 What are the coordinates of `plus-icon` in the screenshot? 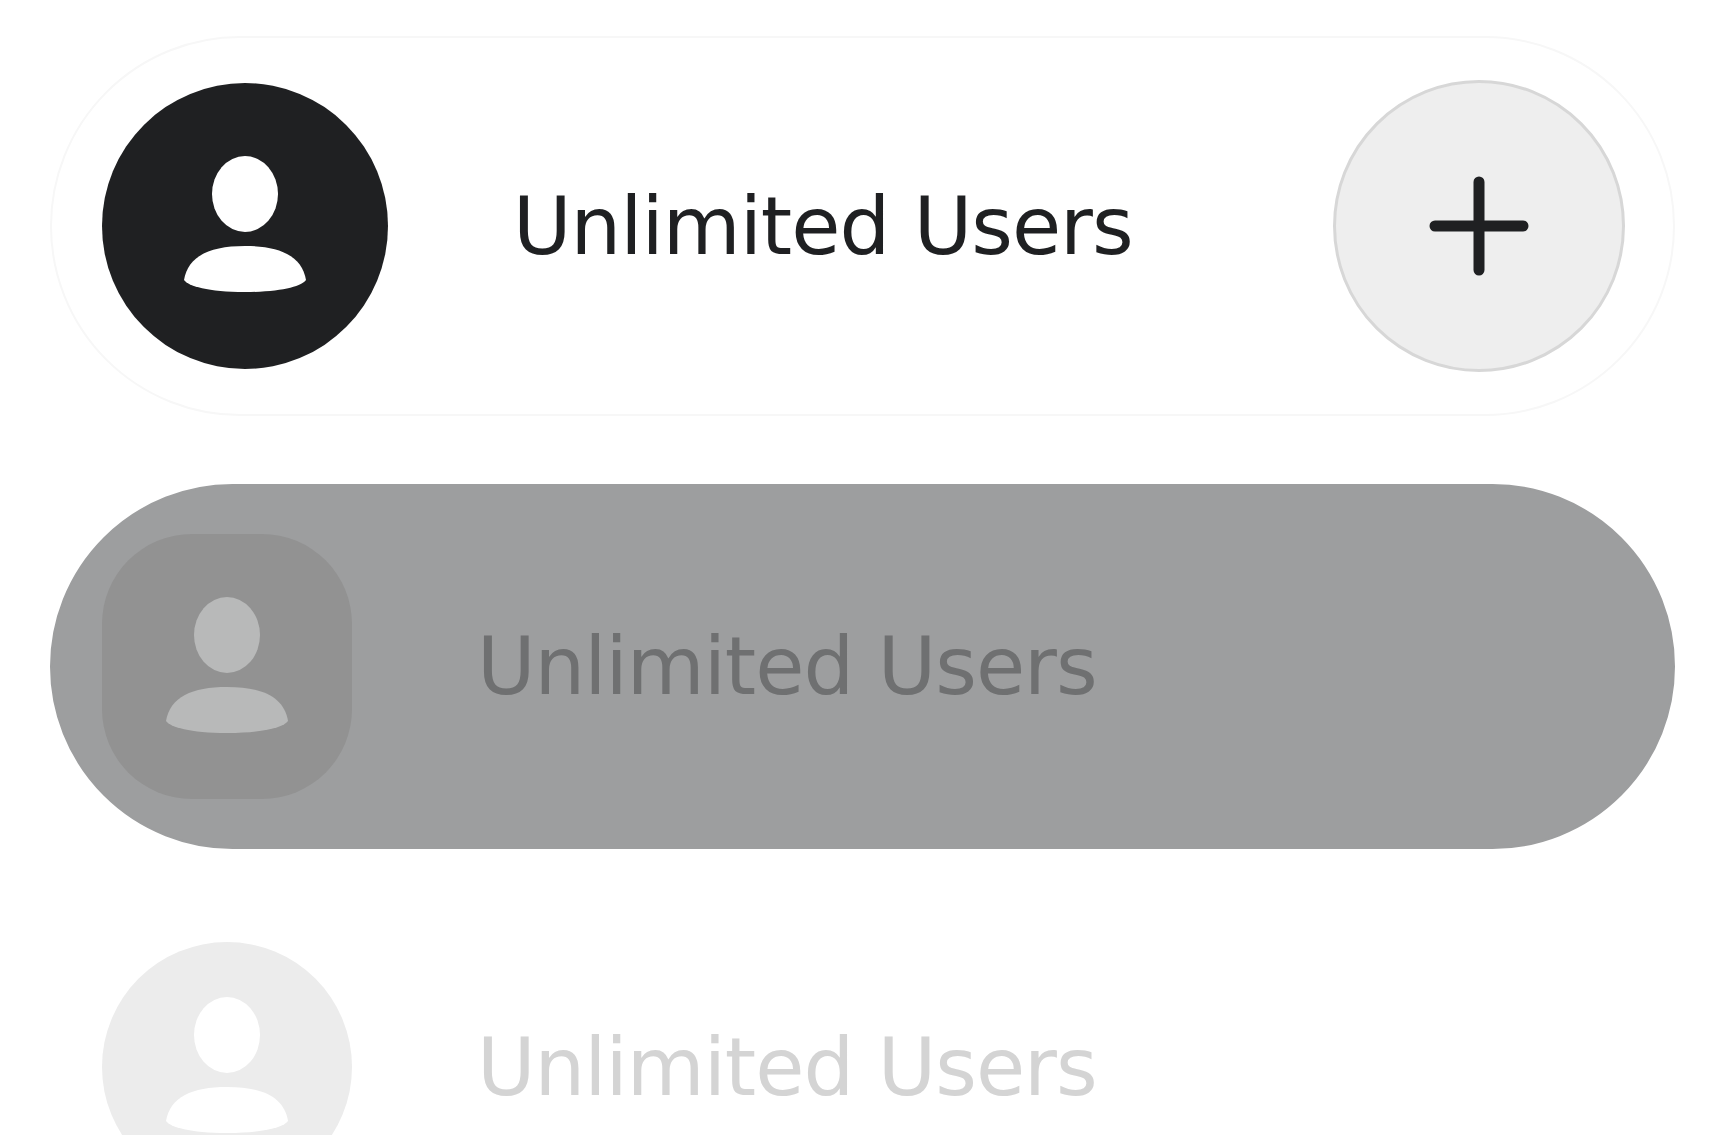 It's located at (1479, 226).